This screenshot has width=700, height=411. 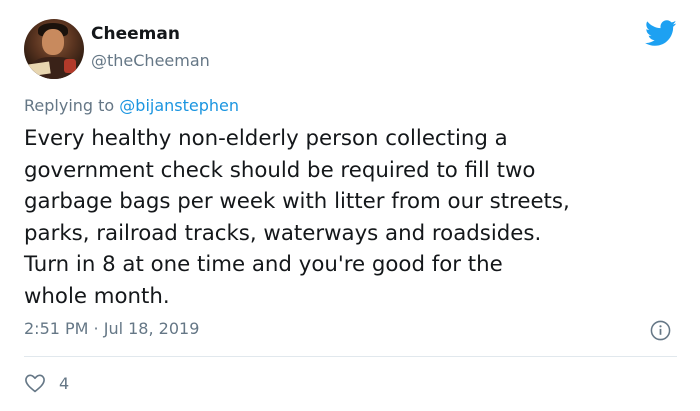 I want to click on replying-to-label: Replying to, so click(x=72, y=105).